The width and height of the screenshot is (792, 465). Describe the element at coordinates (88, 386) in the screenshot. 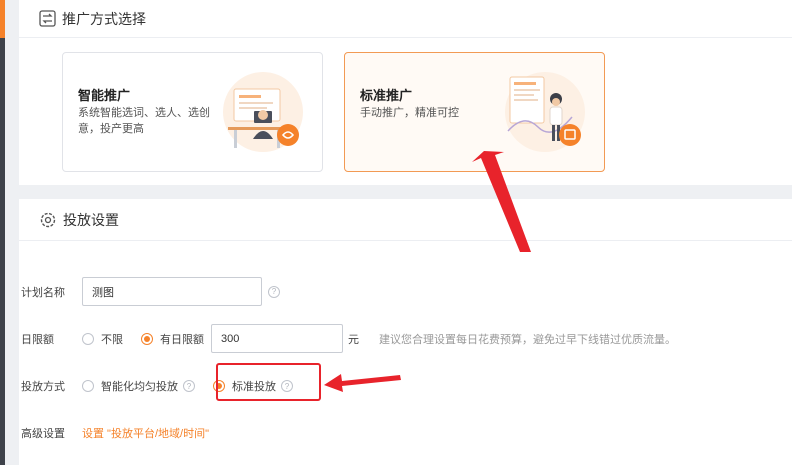

I see `smart-even-delivery-radio` at that location.